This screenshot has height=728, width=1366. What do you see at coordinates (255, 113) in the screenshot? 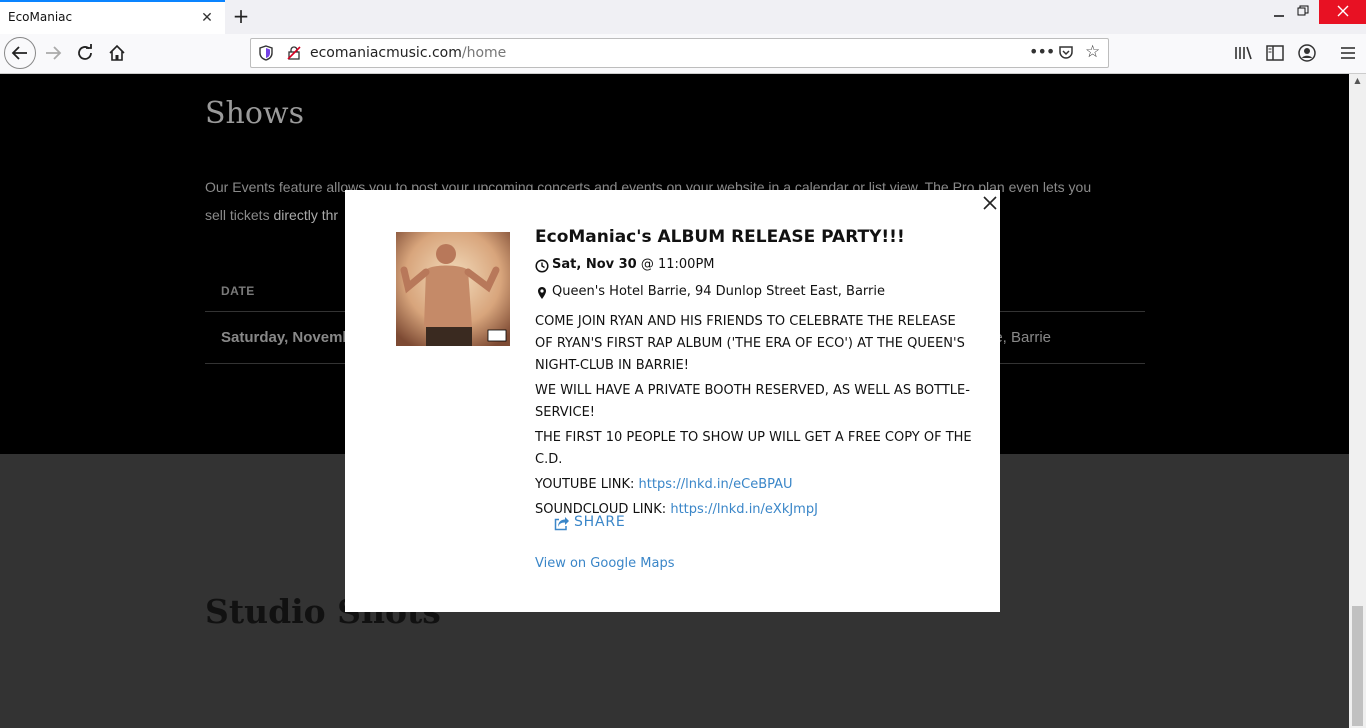
I see `shows-heading: Shows` at bounding box center [255, 113].